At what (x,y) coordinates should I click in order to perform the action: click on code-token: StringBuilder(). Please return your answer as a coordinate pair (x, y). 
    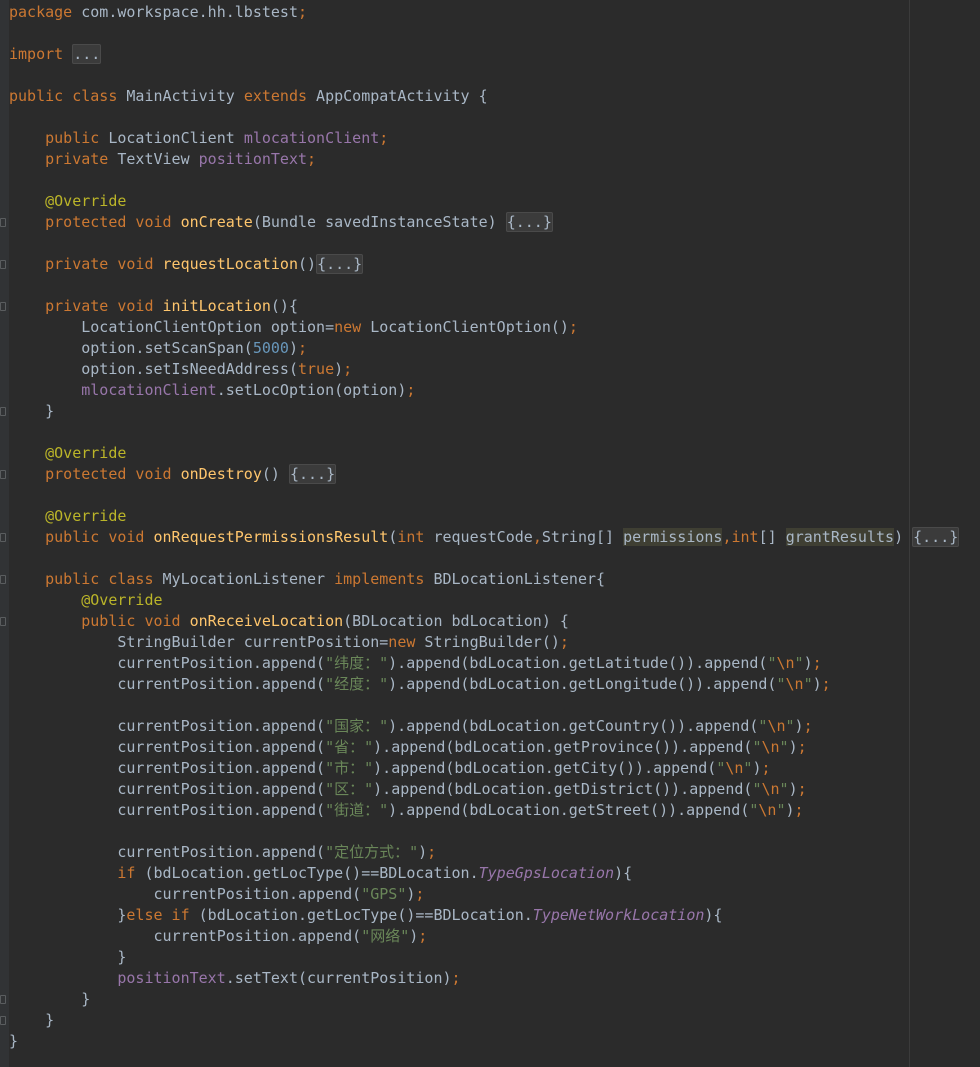
    Looking at the image, I should click on (487, 642).